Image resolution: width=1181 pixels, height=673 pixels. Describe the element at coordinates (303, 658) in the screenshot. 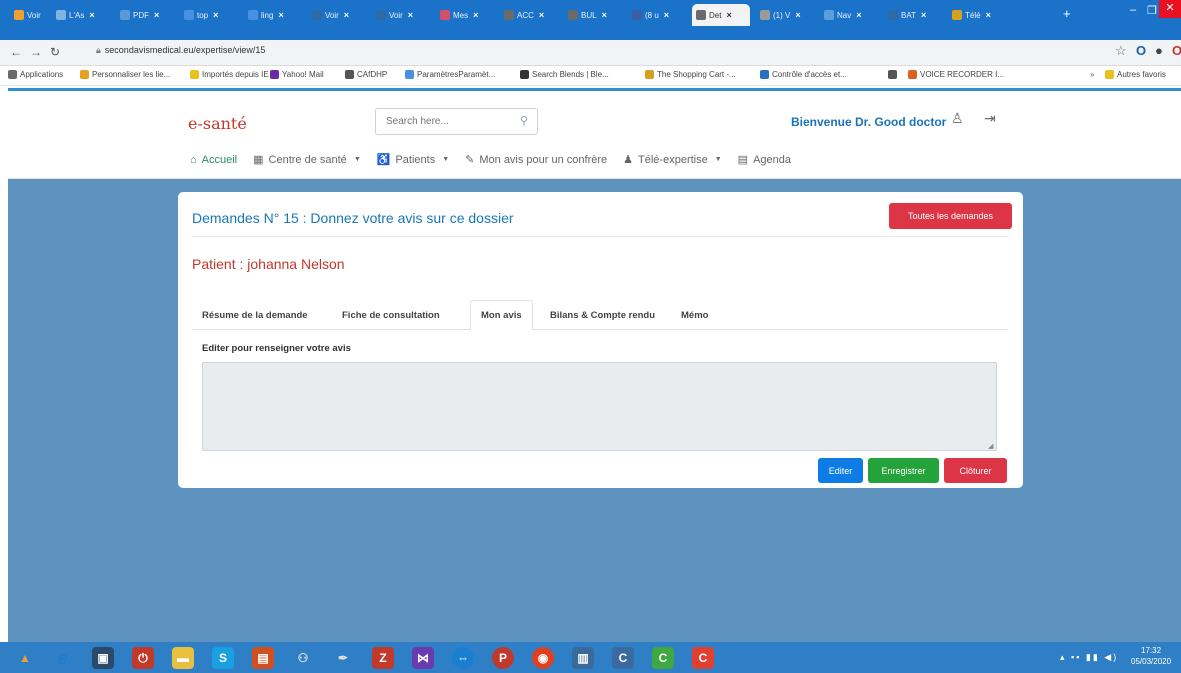

I see `network-icon: ⚇` at that location.